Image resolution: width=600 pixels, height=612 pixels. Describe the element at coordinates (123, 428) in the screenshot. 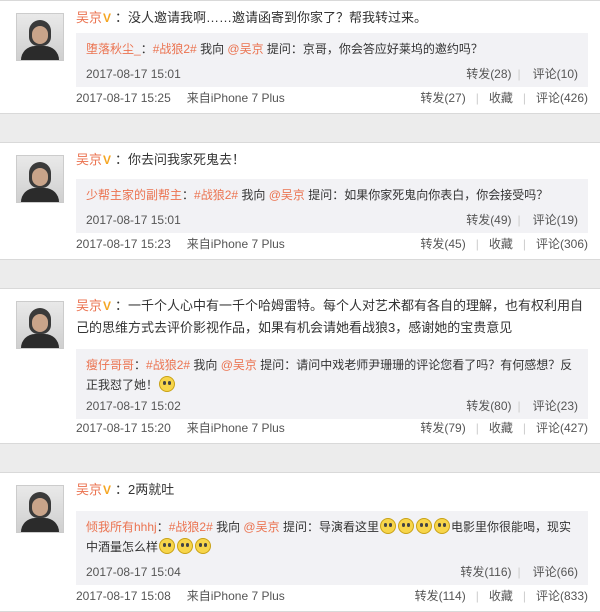

I see `post-time: 2017-08-17 15:20` at that location.